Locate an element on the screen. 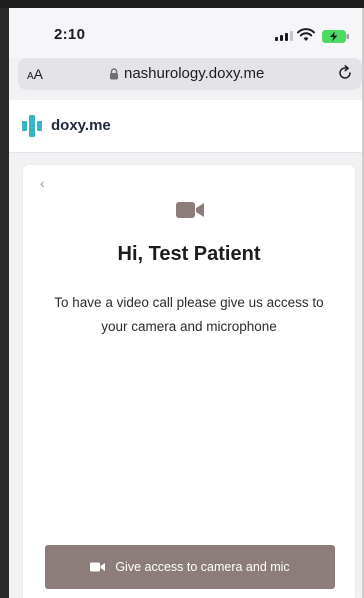 The width and height of the screenshot is (364, 598). lock-icon is located at coordinates (114, 74).